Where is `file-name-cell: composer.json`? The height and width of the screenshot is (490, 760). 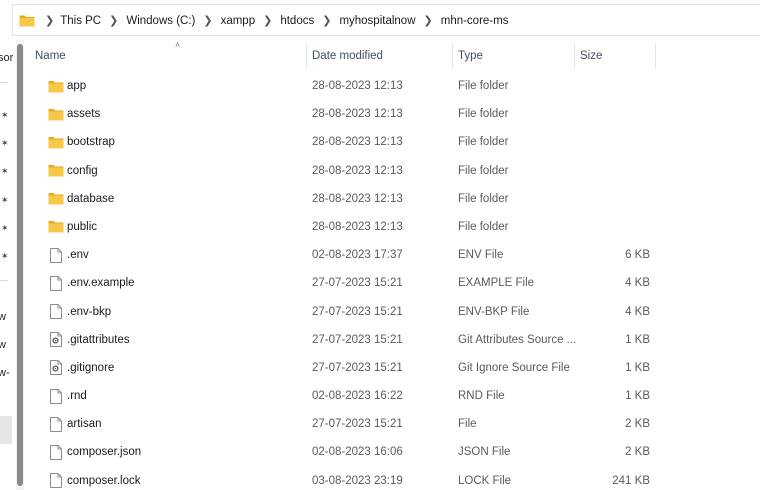 file-name-cell: composer.json is located at coordinates (173, 452).